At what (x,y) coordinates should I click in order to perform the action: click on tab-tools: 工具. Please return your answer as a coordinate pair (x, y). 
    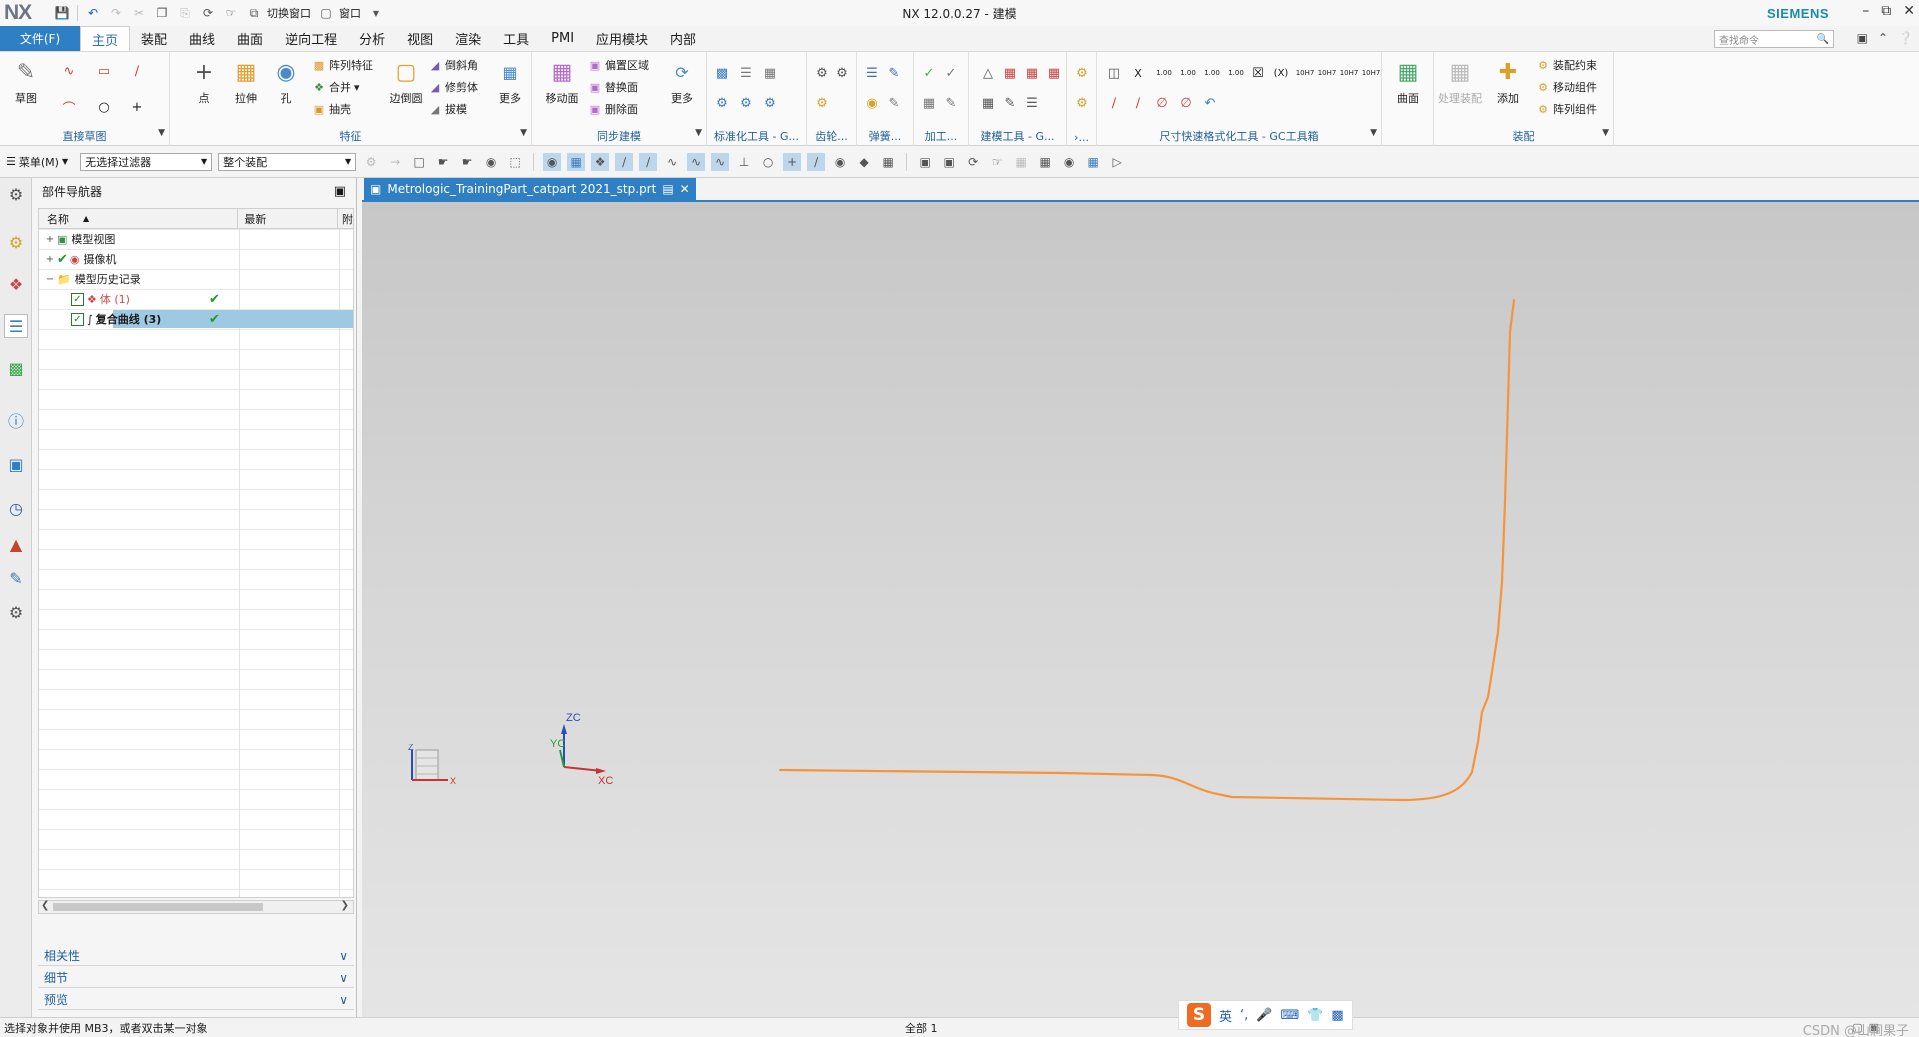
    Looking at the image, I should click on (516, 38).